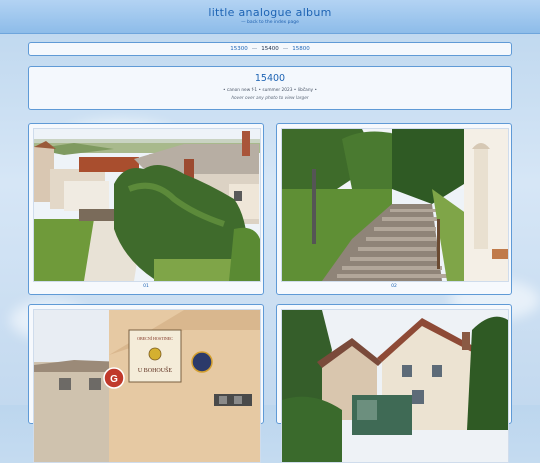 Image resolution: width=540 pixels, height=463 pixels. Describe the element at coordinates (146, 286) in the screenshot. I see `photo-label: 01` at that location.